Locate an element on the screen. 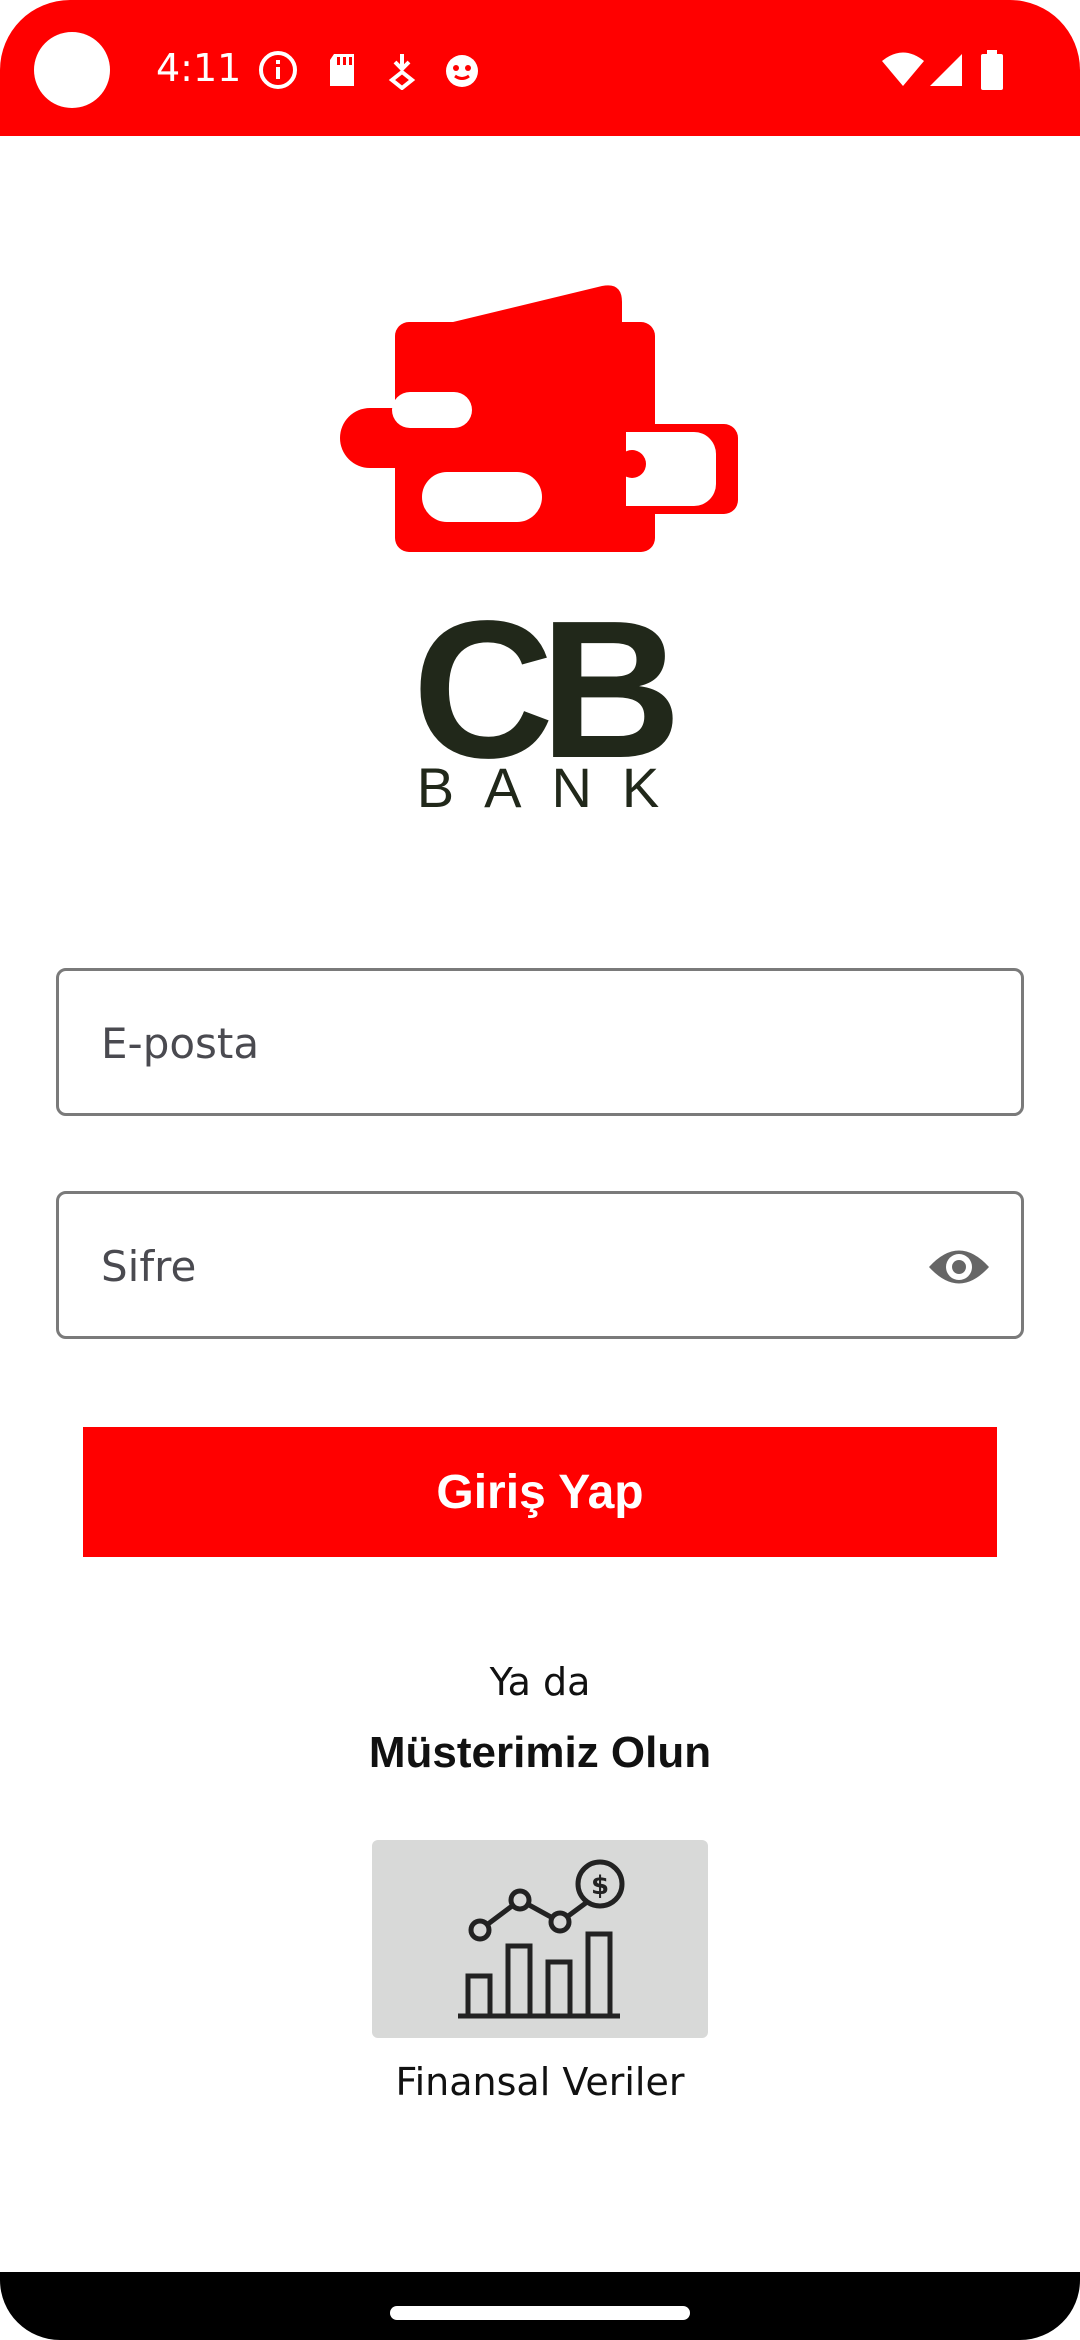 Image resolution: width=1080 pixels, height=2340 pixels. brand-subtitle: BANK is located at coordinates (553, 787).